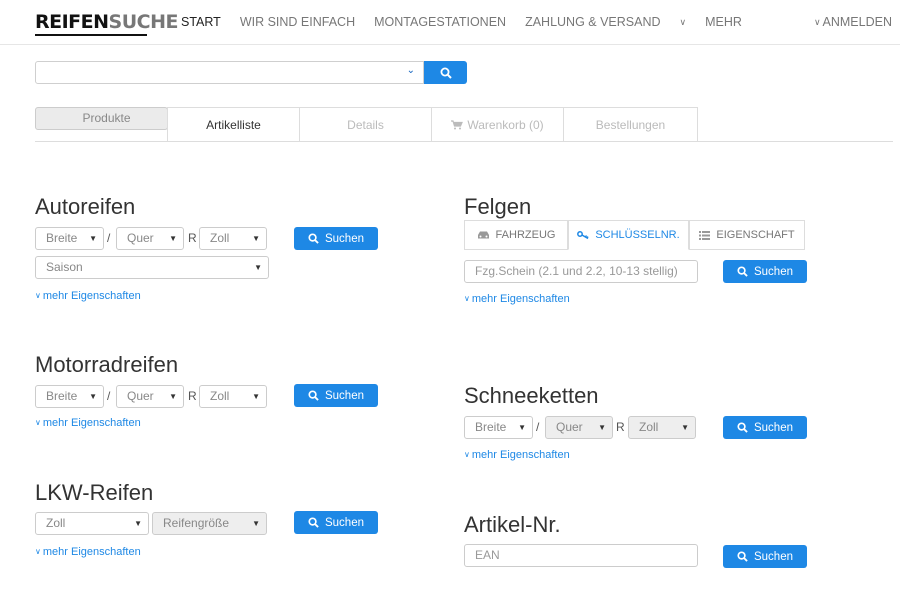  What do you see at coordinates (94, 492) in the screenshot?
I see `lkw-heading: LKW-Reifen` at bounding box center [94, 492].